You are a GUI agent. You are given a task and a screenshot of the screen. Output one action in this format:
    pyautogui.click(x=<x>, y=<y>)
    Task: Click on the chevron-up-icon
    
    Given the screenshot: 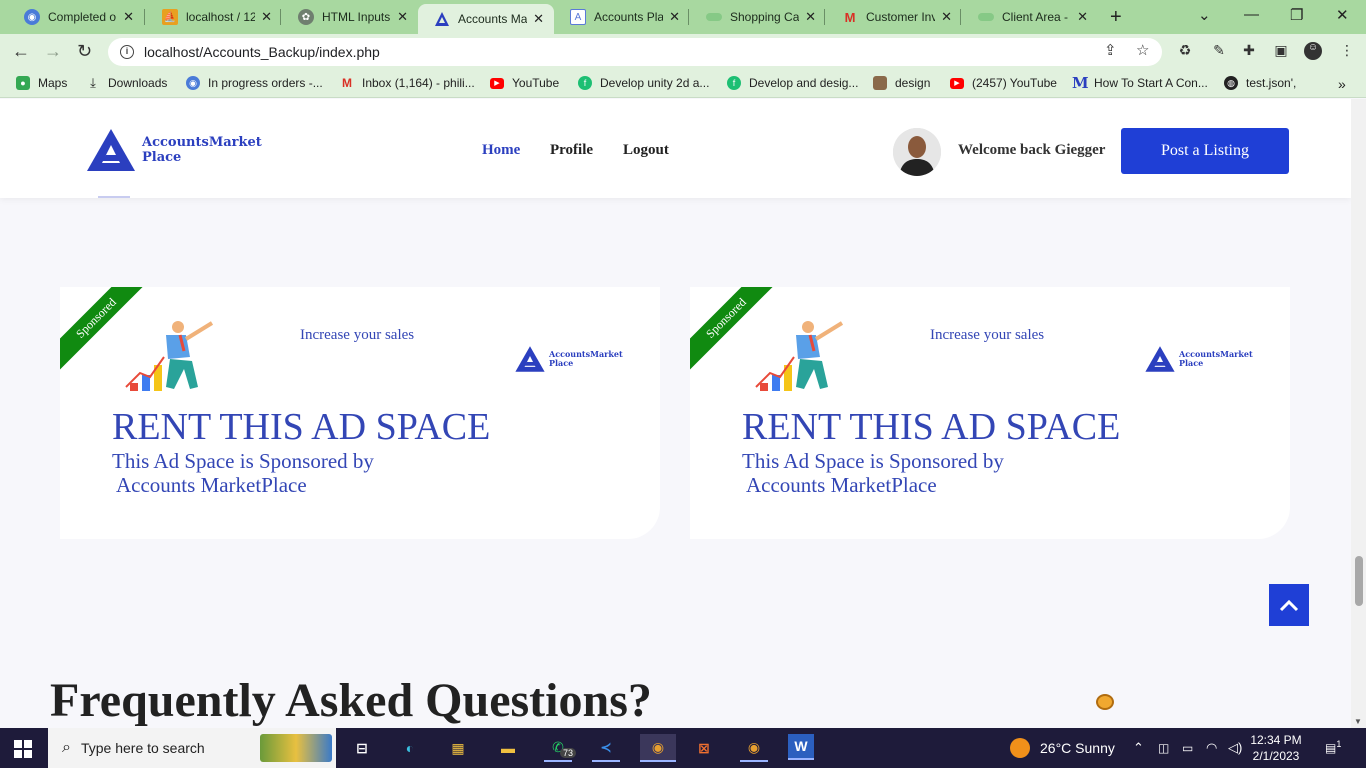 What is the action you would take?
    pyautogui.click(x=1289, y=605)
    